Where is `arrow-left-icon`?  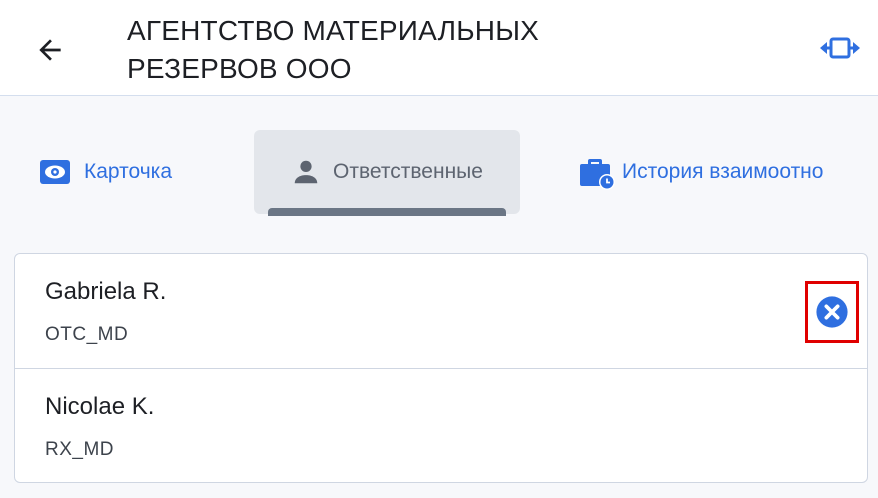
arrow-left-icon is located at coordinates (50, 50).